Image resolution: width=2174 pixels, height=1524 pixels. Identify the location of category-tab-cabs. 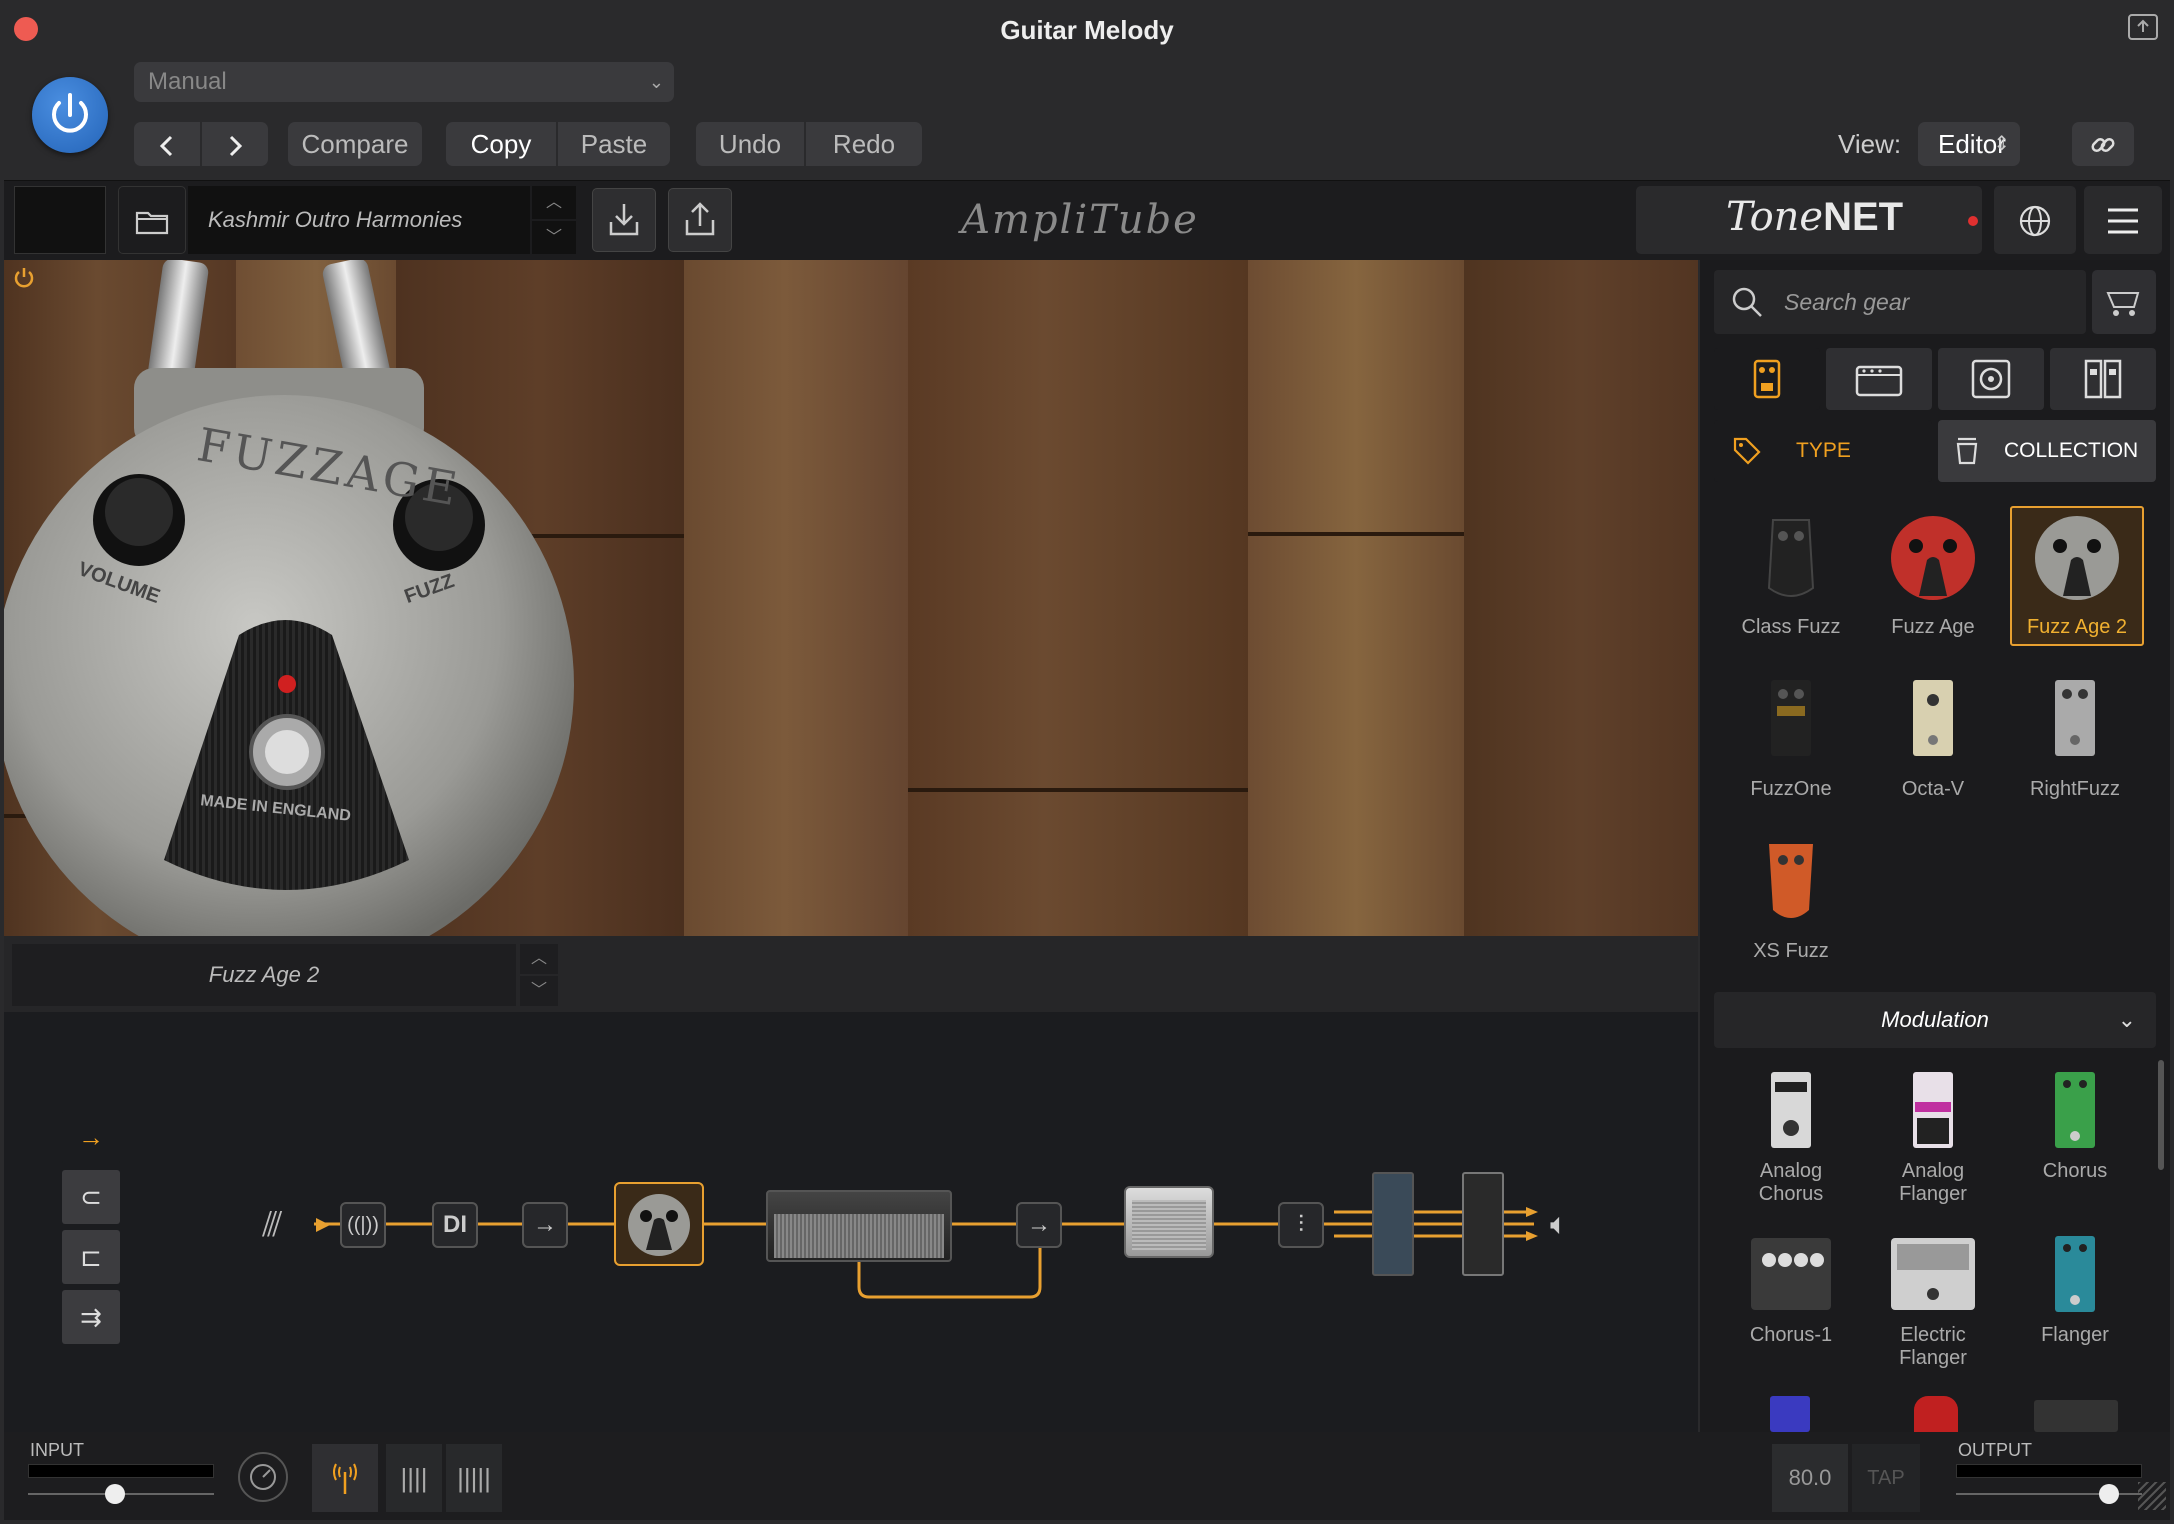
(1991, 379).